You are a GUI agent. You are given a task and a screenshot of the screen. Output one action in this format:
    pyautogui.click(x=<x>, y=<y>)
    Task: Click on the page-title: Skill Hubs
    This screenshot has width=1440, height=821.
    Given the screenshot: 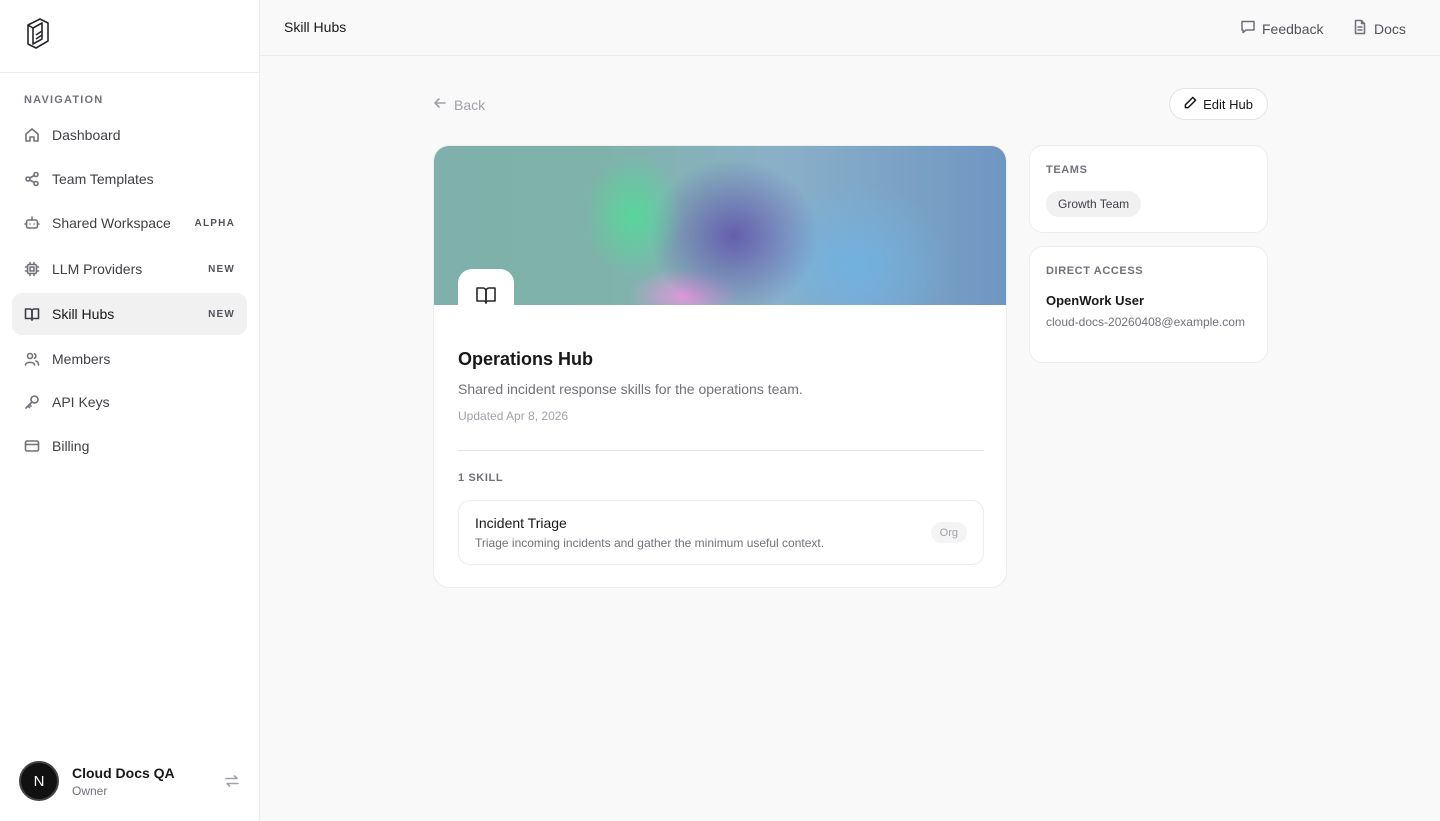 What is the action you would take?
    pyautogui.click(x=315, y=27)
    